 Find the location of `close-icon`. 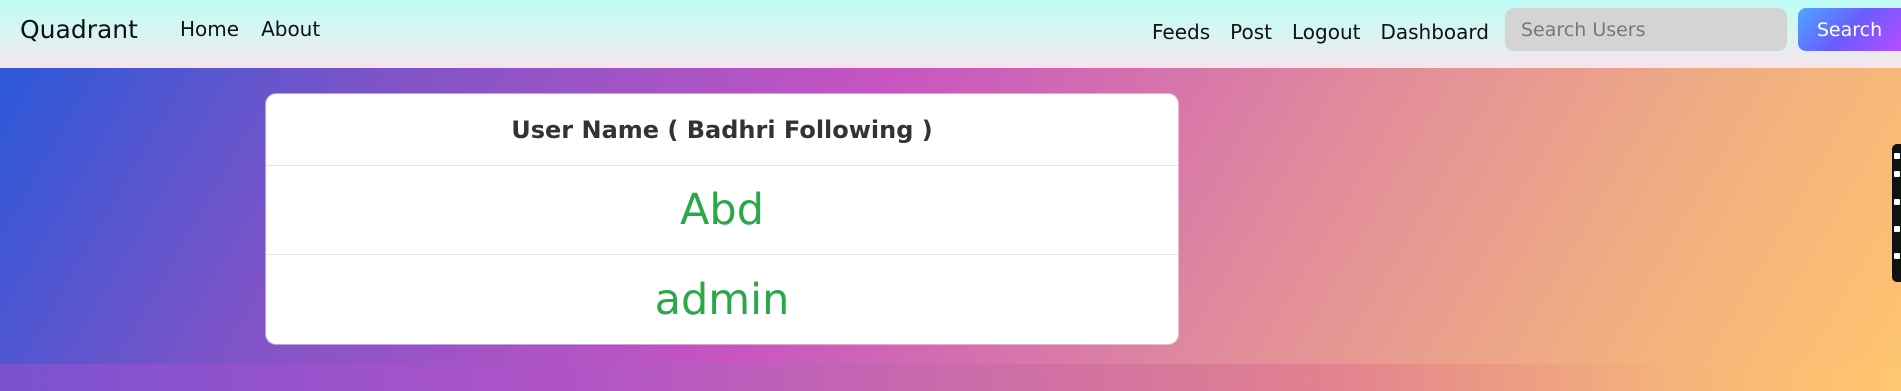

close-icon is located at coordinates (1897, 256).